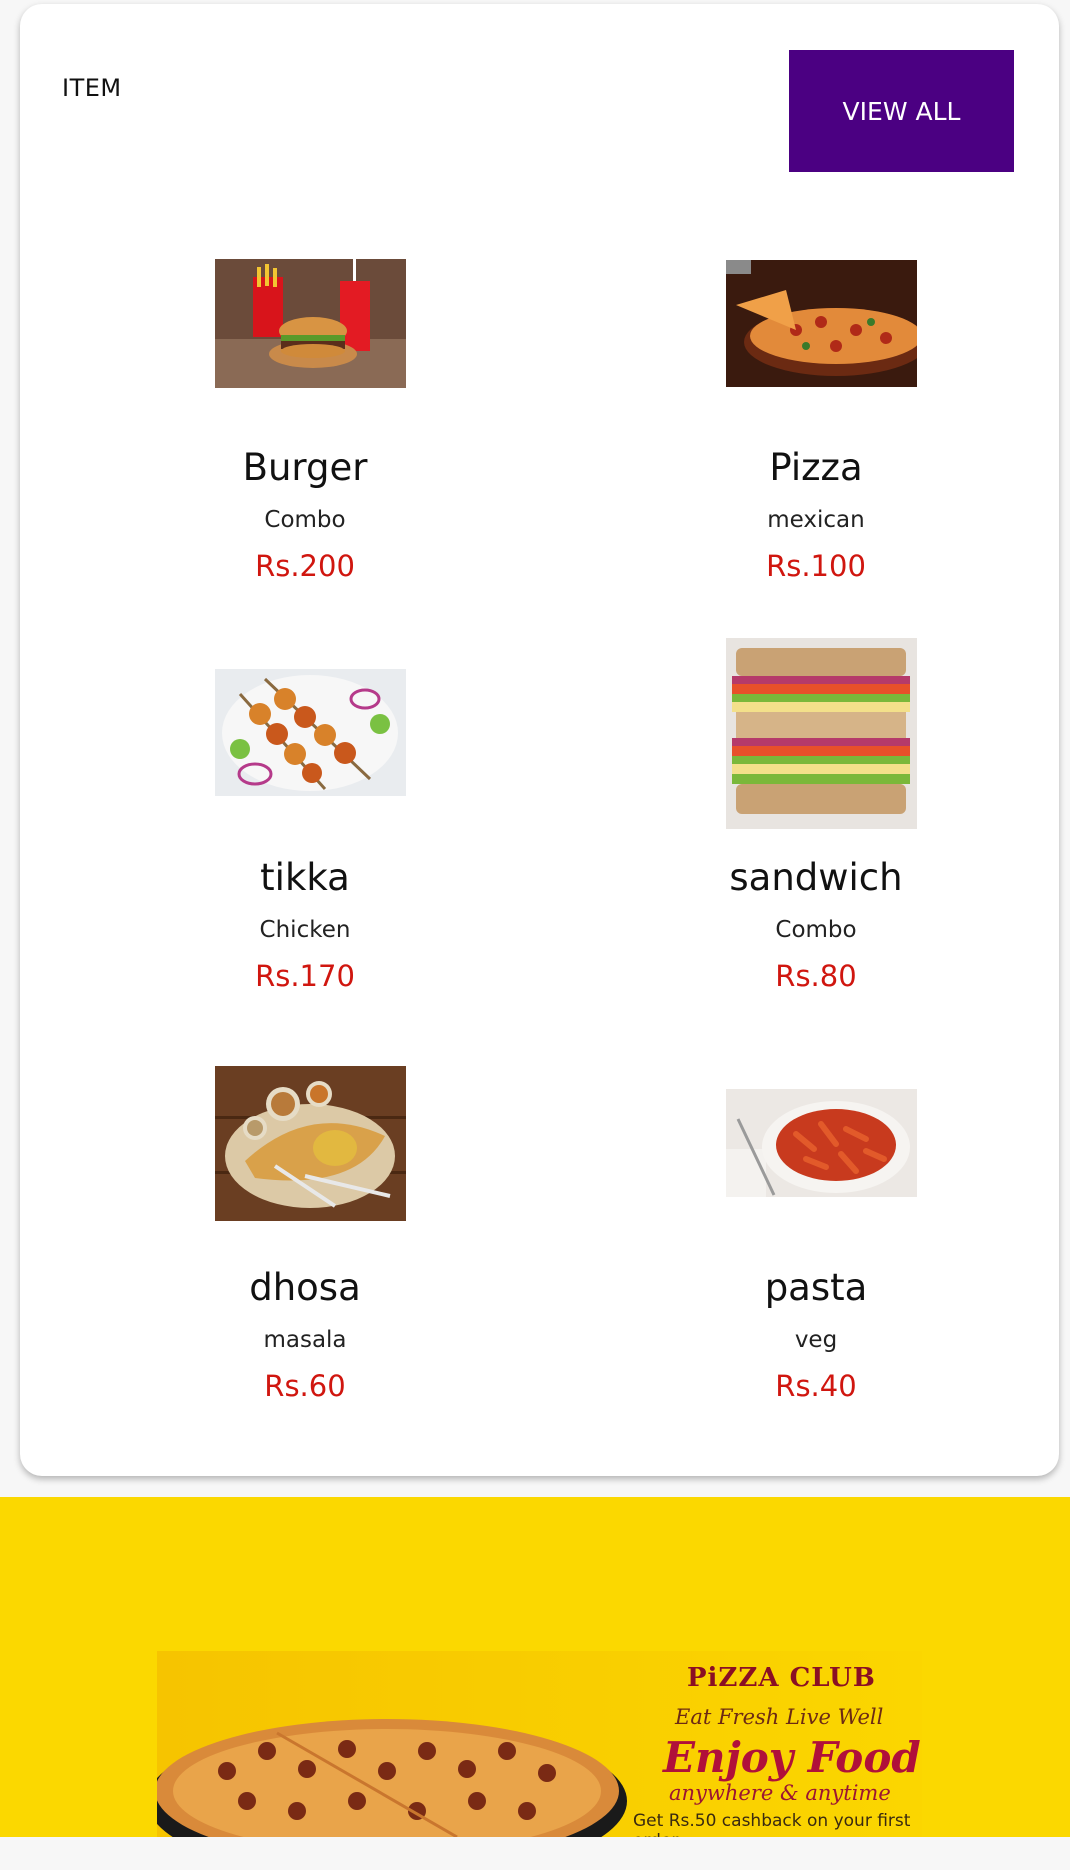 This screenshot has width=1070, height=1870. Describe the element at coordinates (305, 976) in the screenshot. I see `item-price: Rs.170` at that location.